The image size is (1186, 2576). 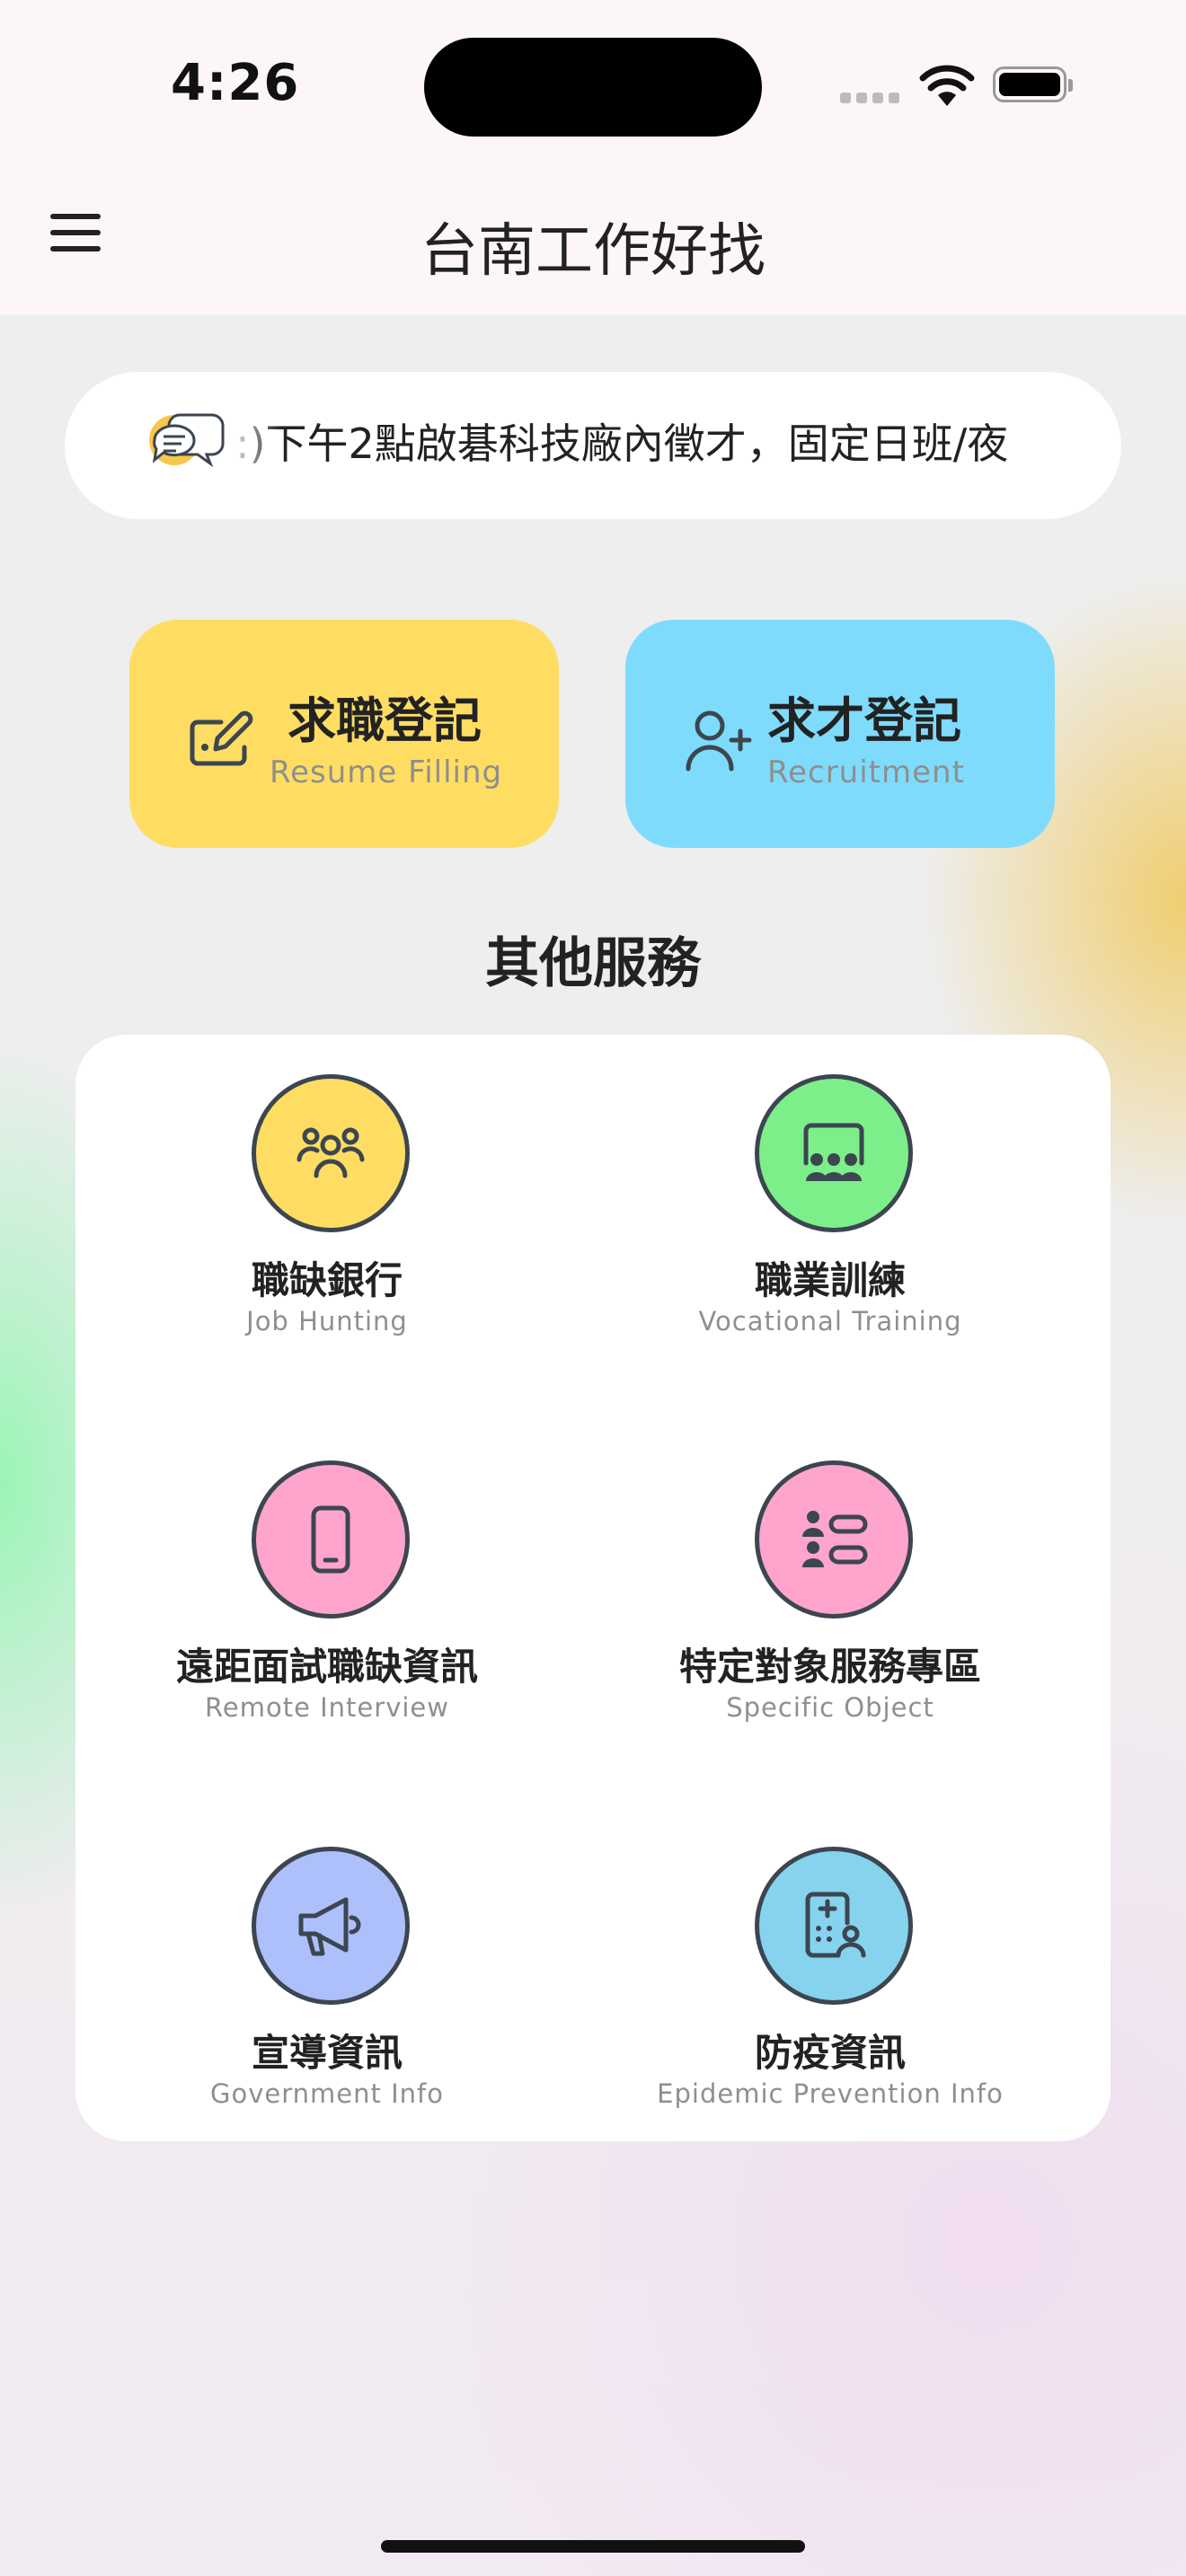 I want to click on cellular-signal-icon, so click(x=872, y=98).